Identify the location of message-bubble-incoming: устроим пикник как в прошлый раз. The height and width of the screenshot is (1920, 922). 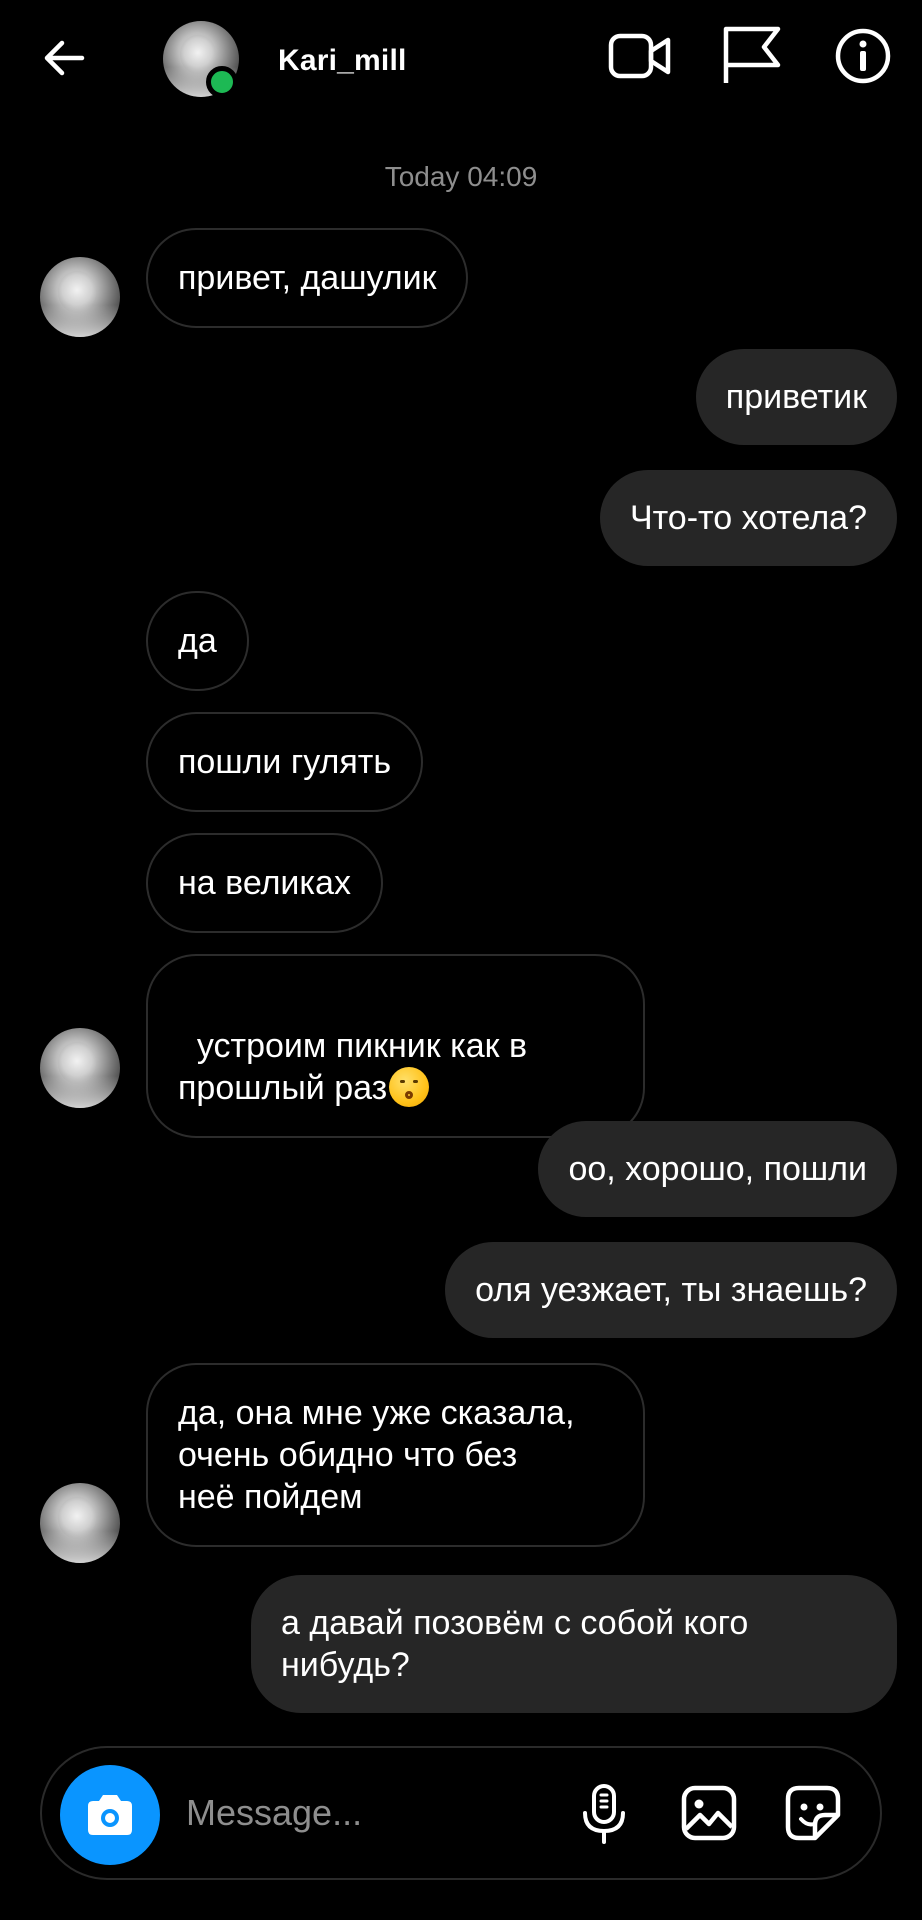
(395, 1046).